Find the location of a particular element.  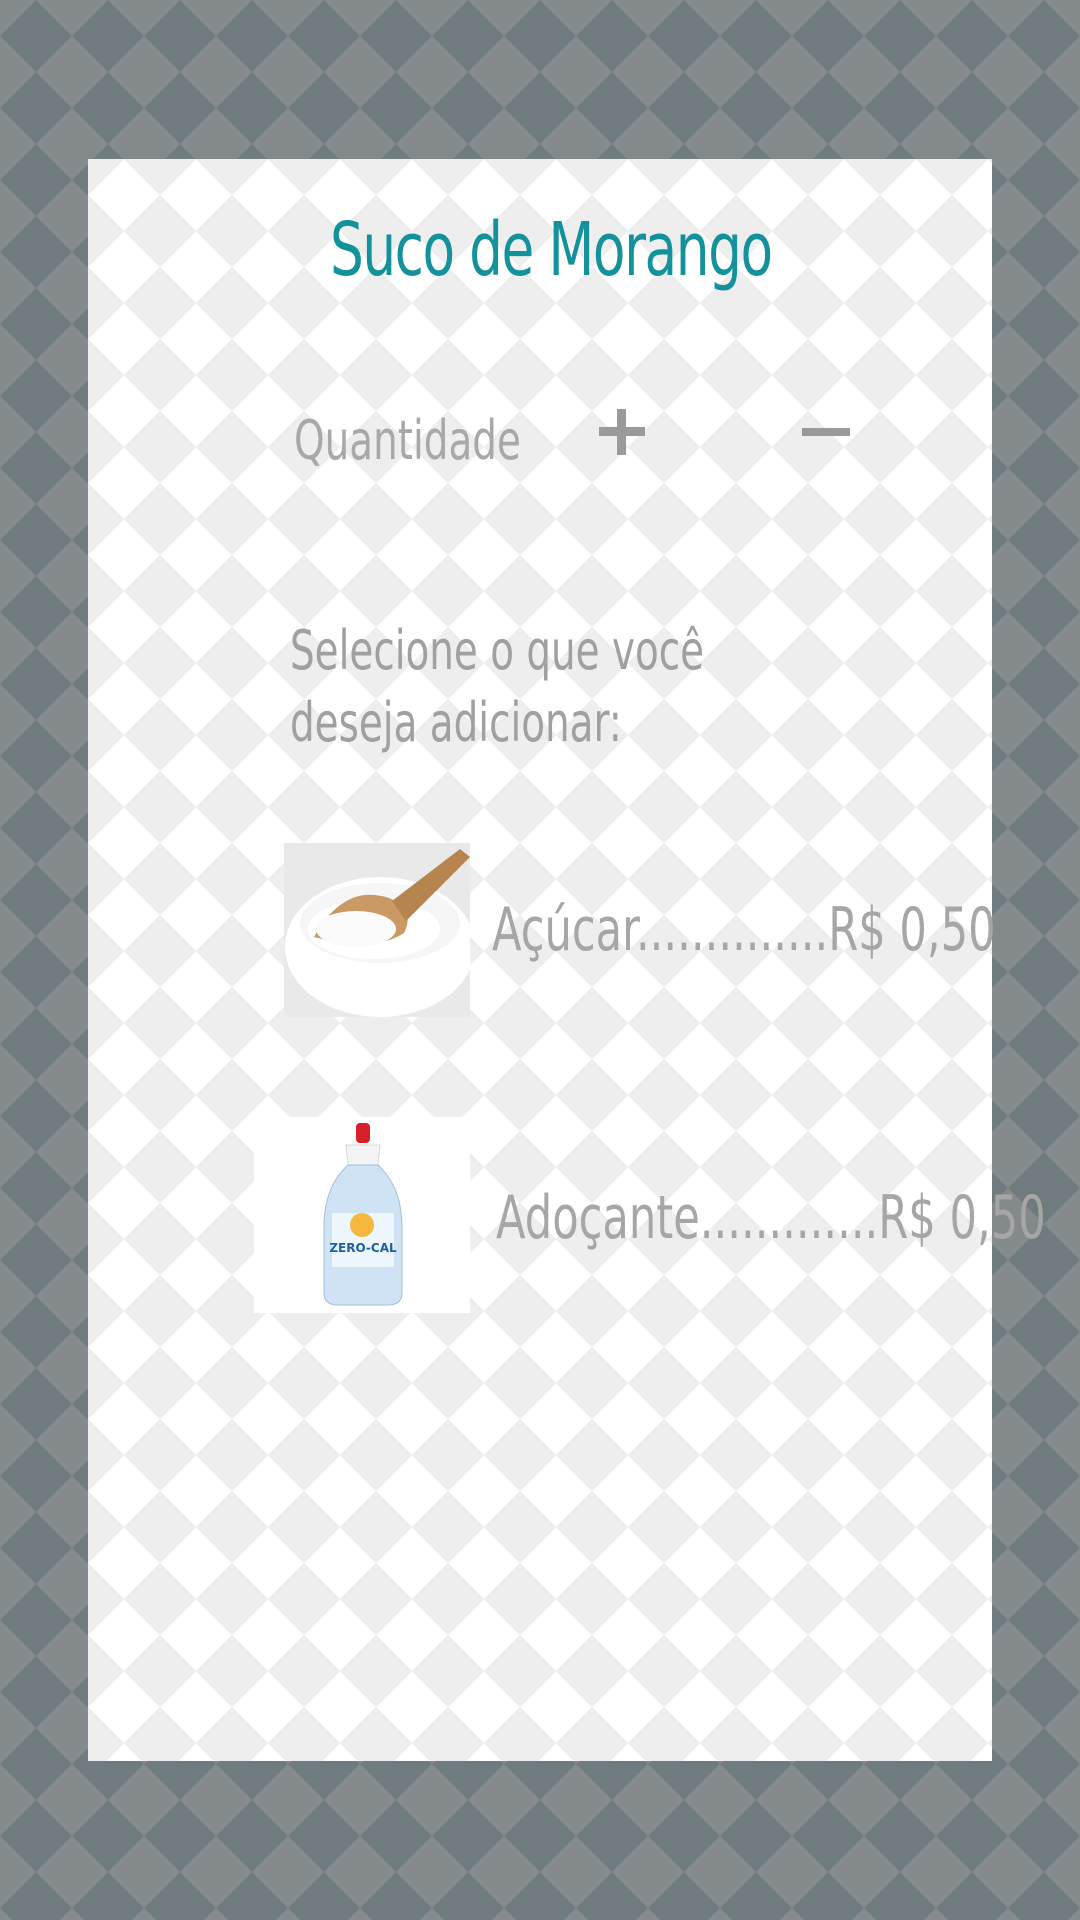

addon-sweetener: ZERO-CAL Adoçante.............R$ 0,50 is located at coordinates (650, 1217).